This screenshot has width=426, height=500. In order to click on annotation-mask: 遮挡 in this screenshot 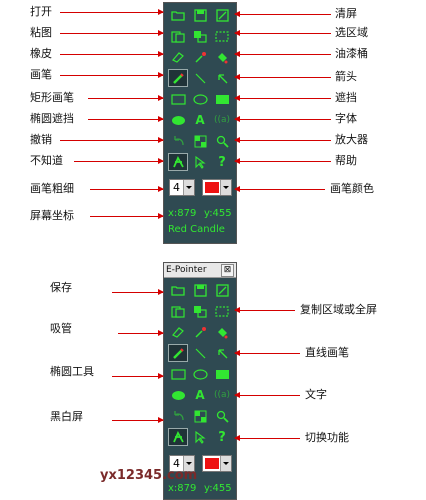, I will do `click(346, 97)`.